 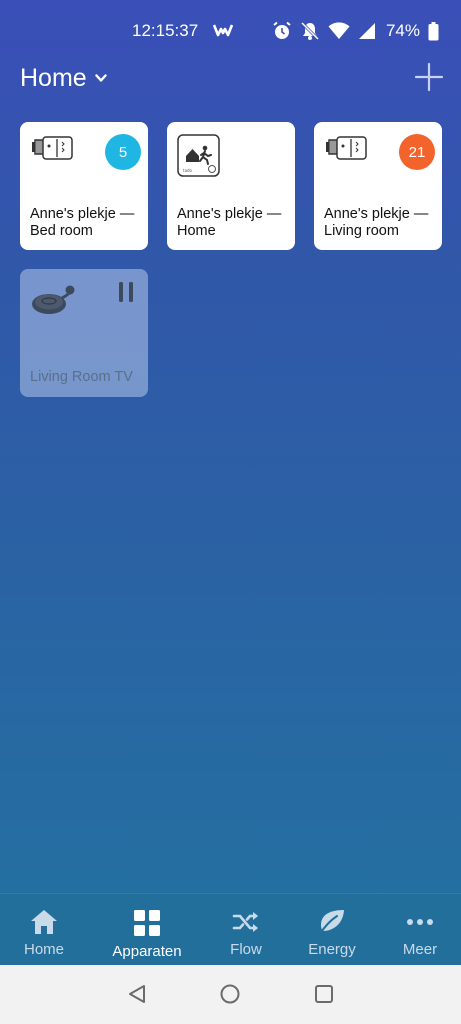 What do you see at coordinates (223, 30) in the screenshot?
I see `notification-app-icon` at bounding box center [223, 30].